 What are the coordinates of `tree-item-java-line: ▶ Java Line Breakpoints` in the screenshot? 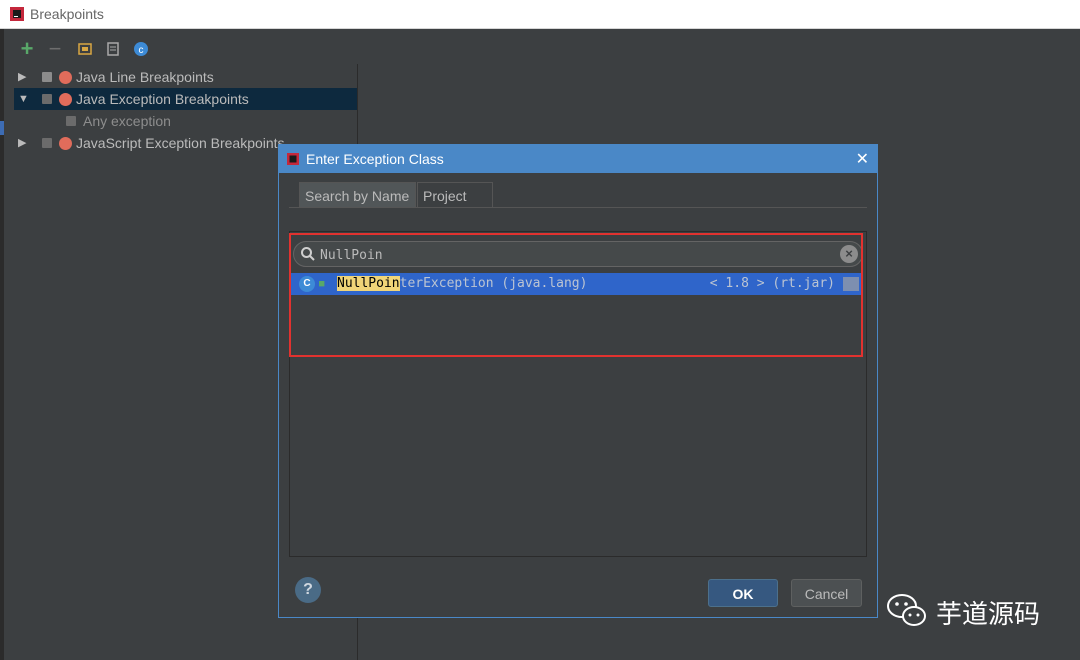 It's located at (185, 77).